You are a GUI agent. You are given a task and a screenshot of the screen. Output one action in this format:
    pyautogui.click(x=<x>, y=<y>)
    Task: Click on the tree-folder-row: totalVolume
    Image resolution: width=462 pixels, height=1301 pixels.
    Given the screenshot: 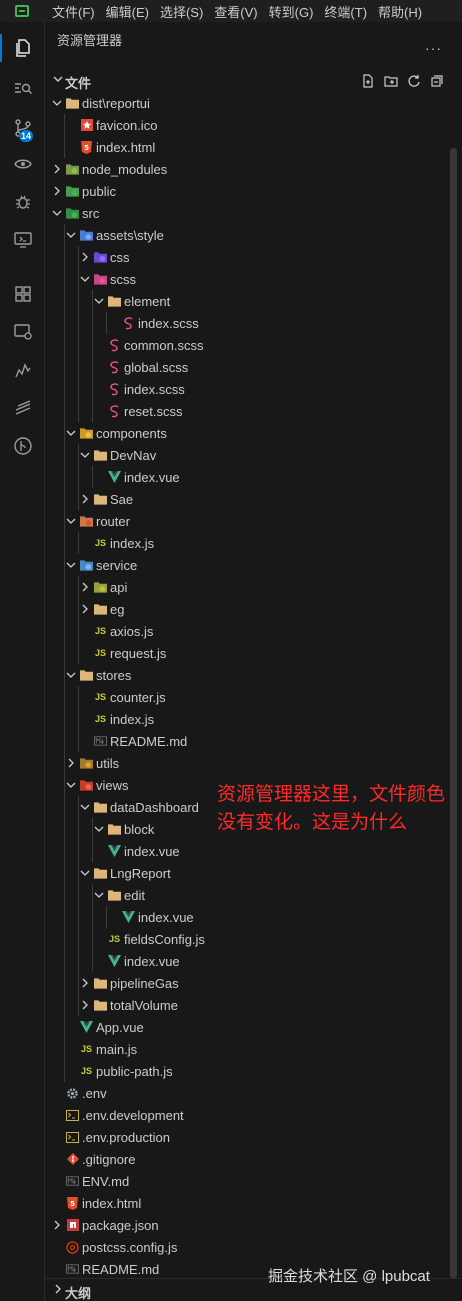 What is the action you would take?
    pyautogui.click(x=253, y=1005)
    